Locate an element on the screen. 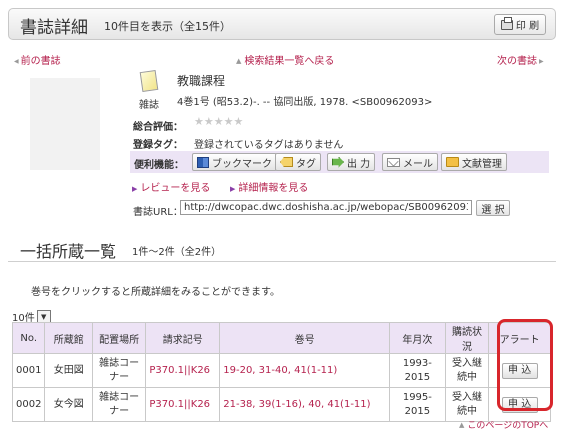 This screenshot has height=432, width=563. tag-button: タグ is located at coordinates (298, 162).